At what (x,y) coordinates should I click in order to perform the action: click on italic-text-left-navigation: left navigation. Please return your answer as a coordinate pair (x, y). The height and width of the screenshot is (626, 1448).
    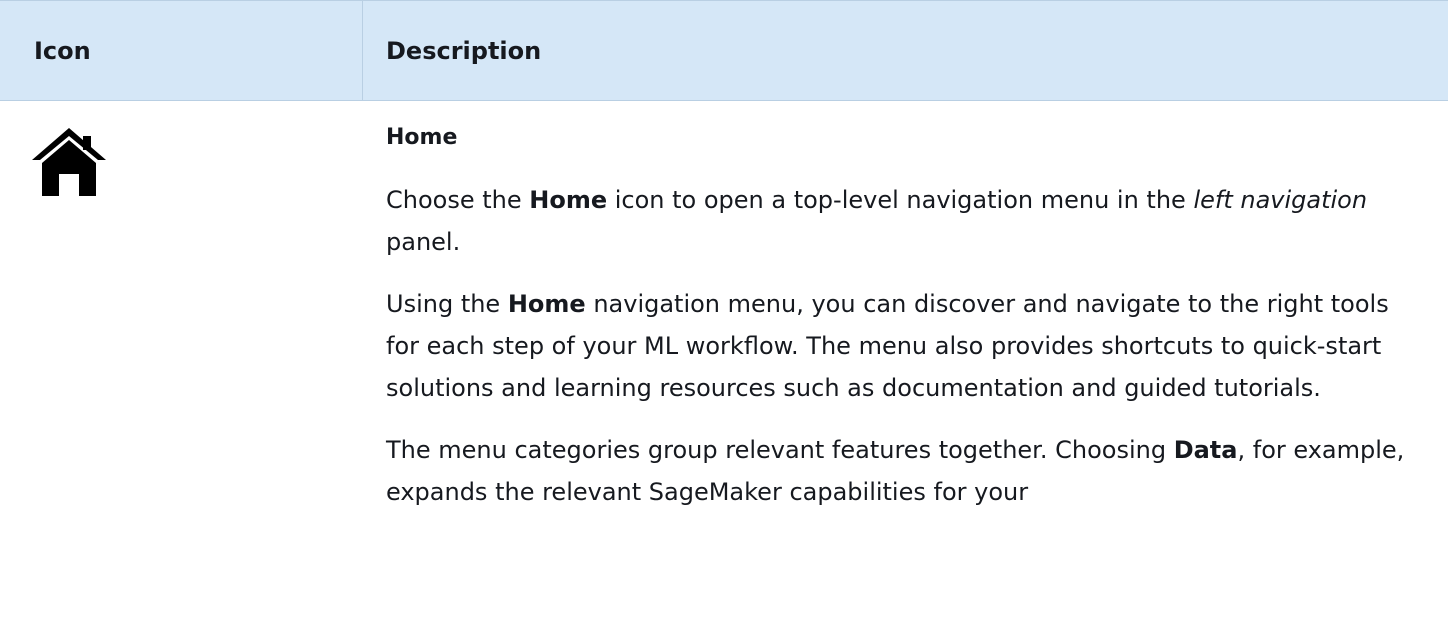
    Looking at the image, I should click on (1280, 200).